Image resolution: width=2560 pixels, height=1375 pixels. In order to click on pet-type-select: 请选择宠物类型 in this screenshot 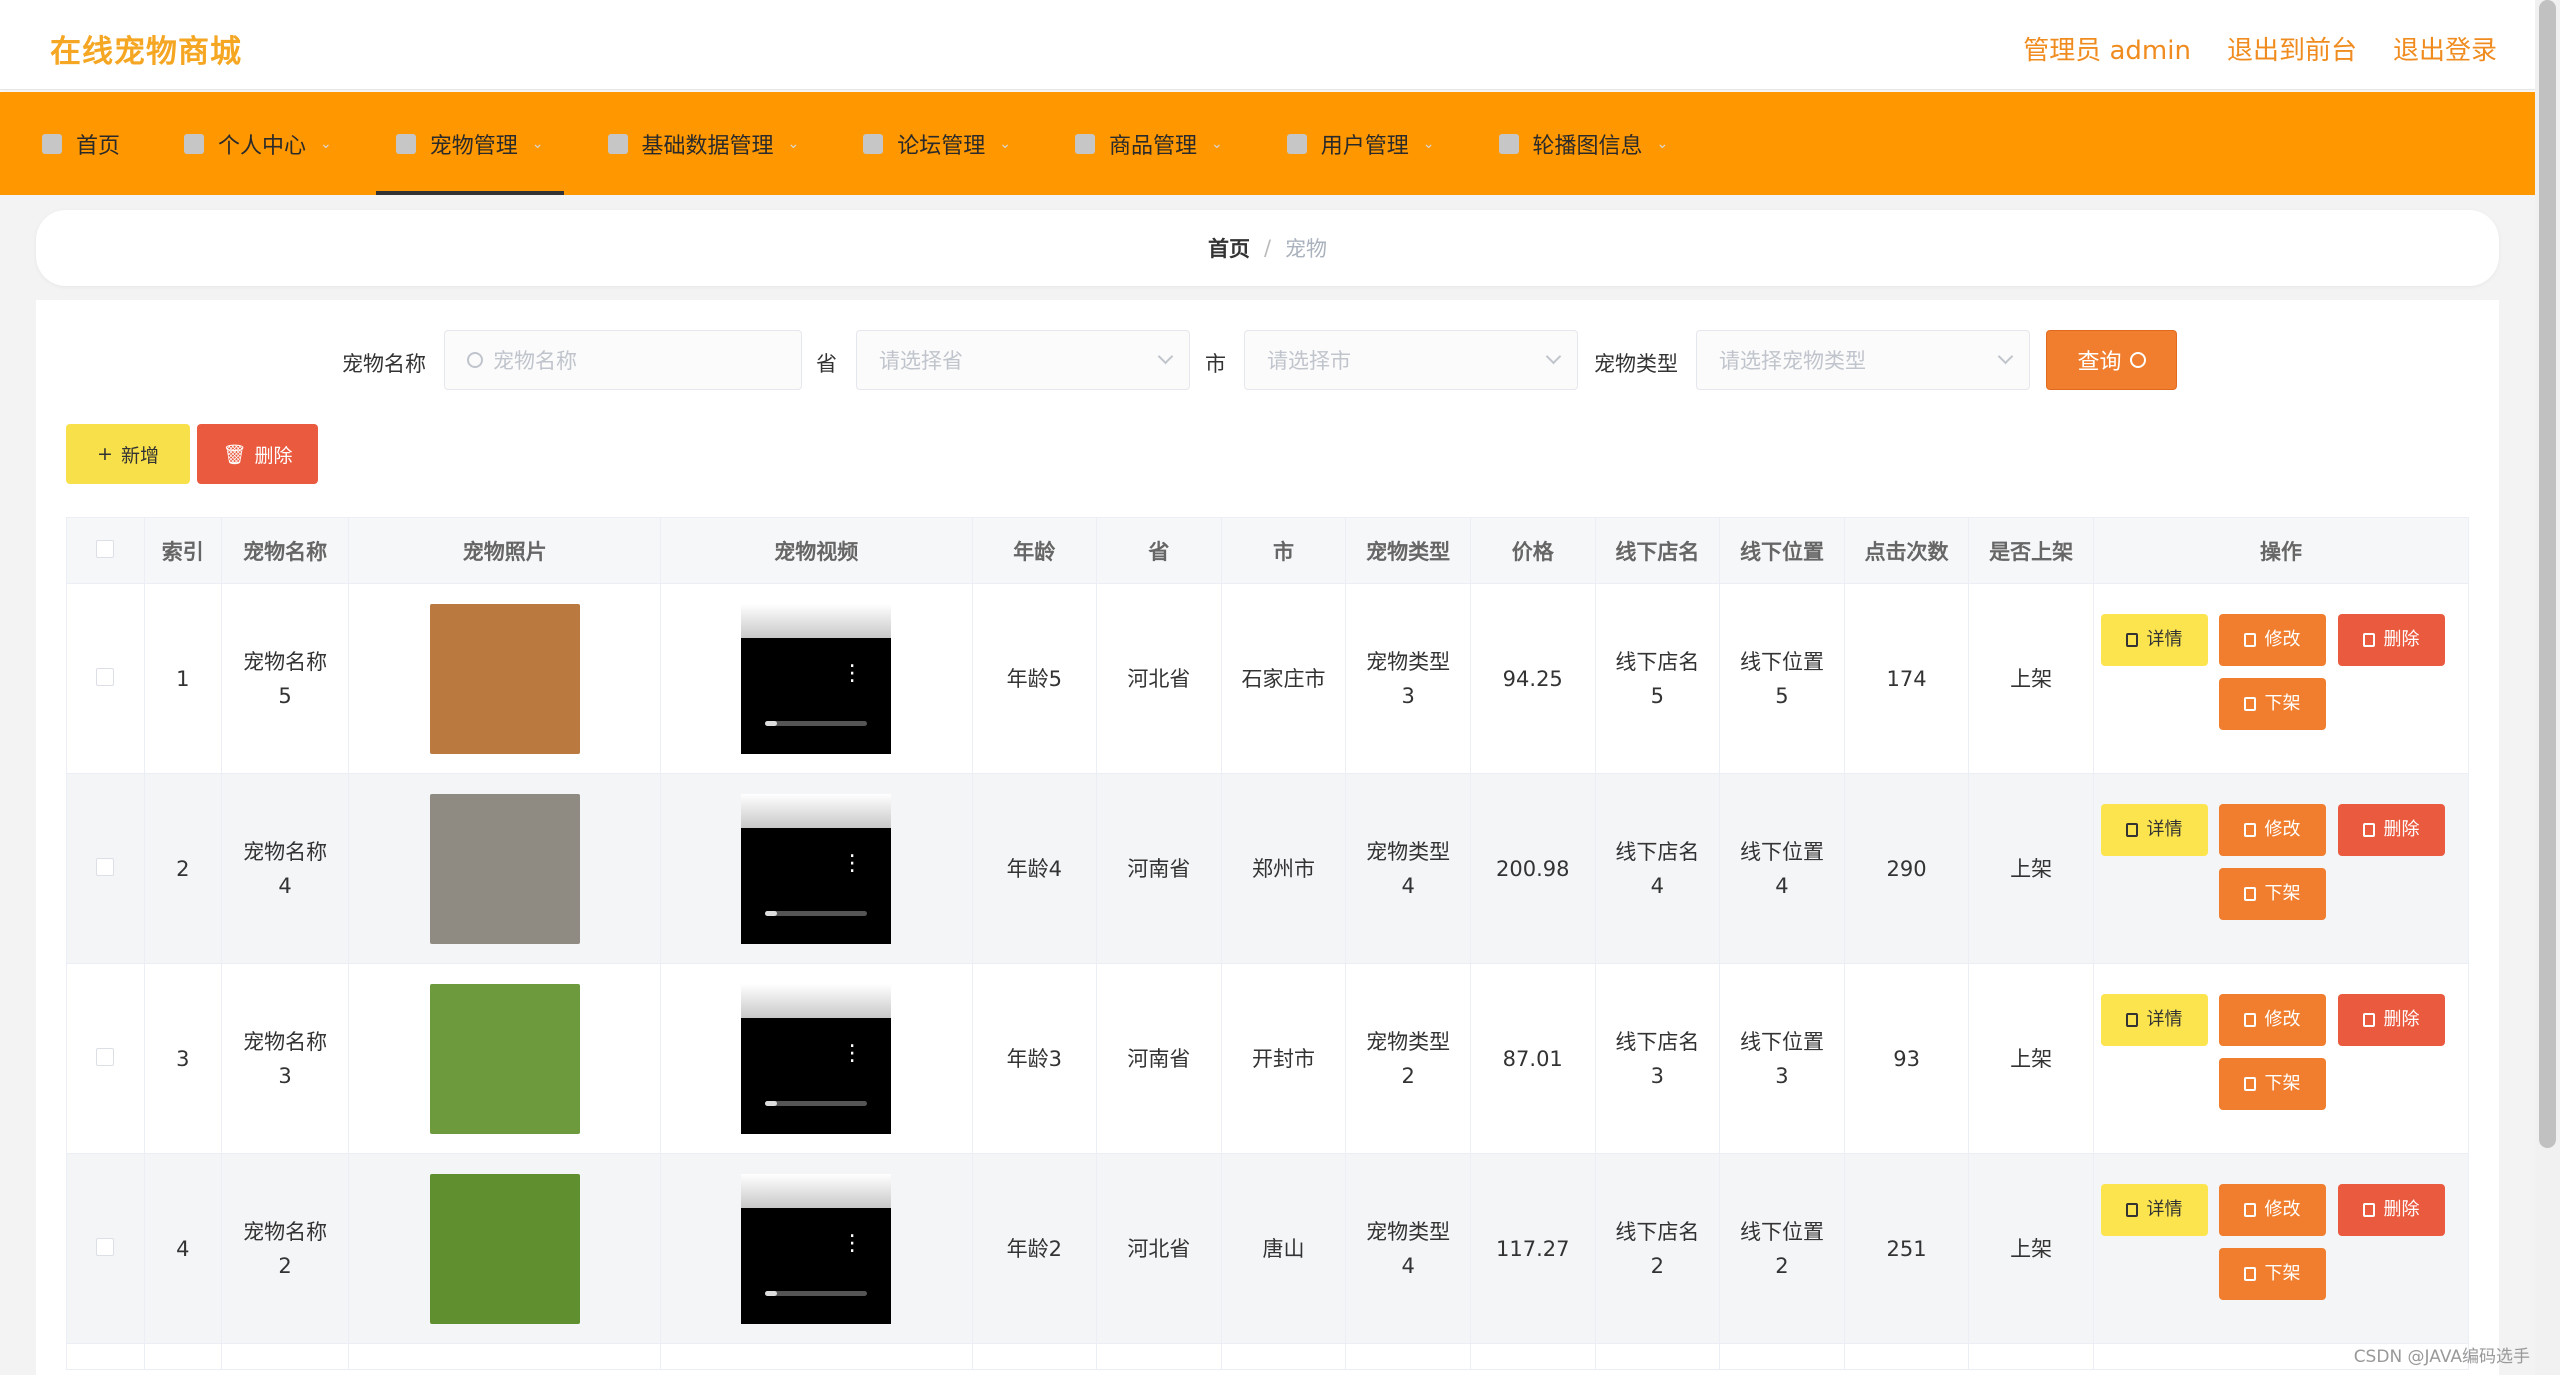, I will do `click(1863, 360)`.